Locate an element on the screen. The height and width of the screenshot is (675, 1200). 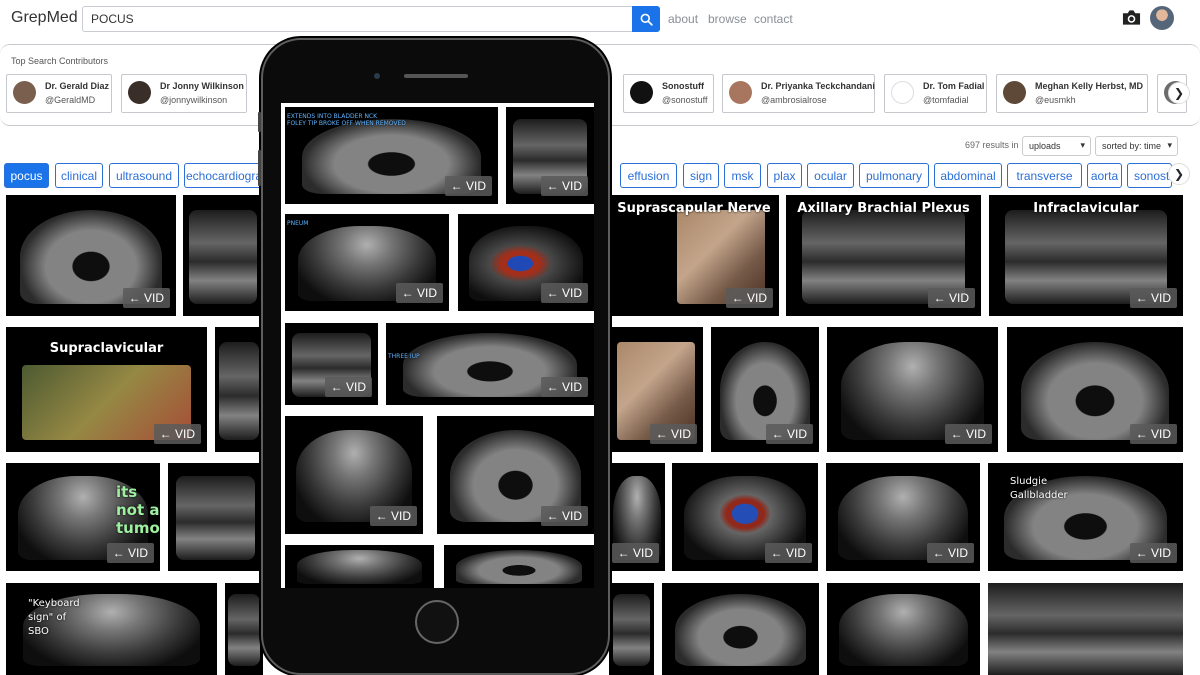
tag-sonostuff: sonost is located at coordinates (1149, 175).